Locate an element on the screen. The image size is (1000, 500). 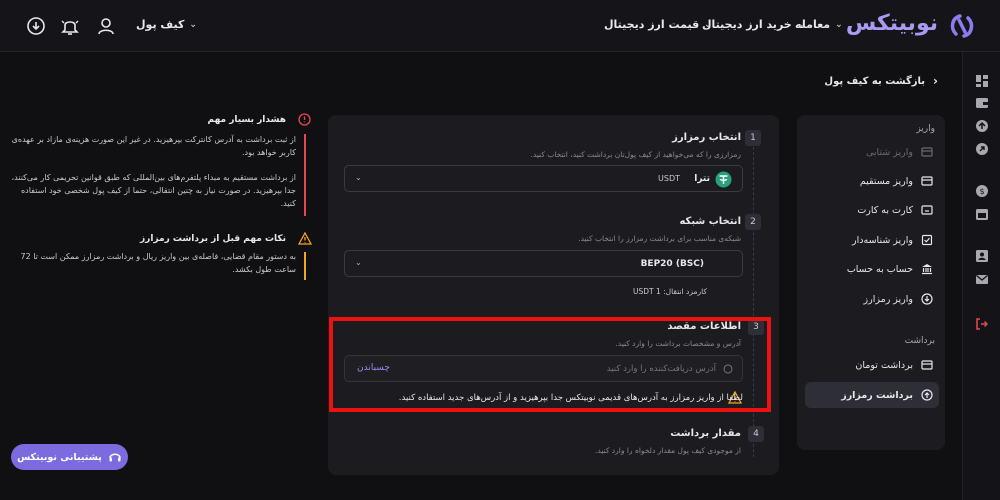
step-1-title: انتخاب رمزارز is located at coordinates (706, 137).